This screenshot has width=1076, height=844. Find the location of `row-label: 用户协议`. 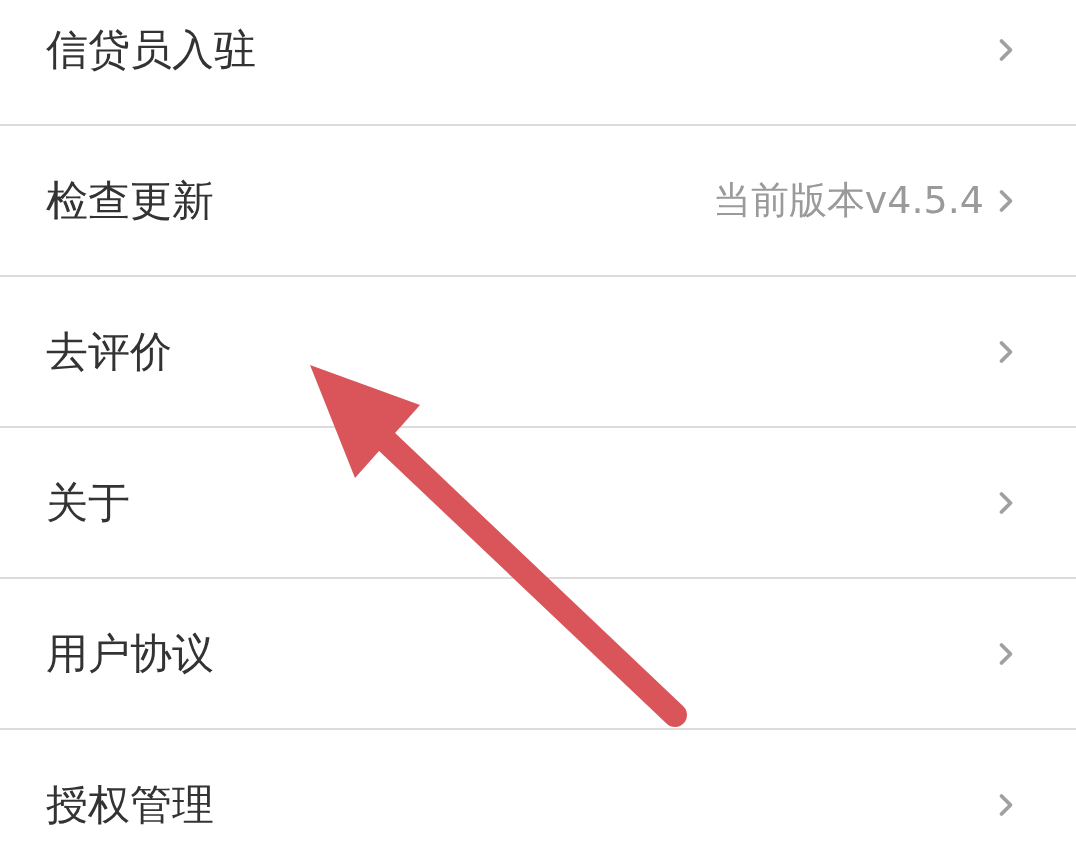

row-label: 用户协议 is located at coordinates (130, 654).